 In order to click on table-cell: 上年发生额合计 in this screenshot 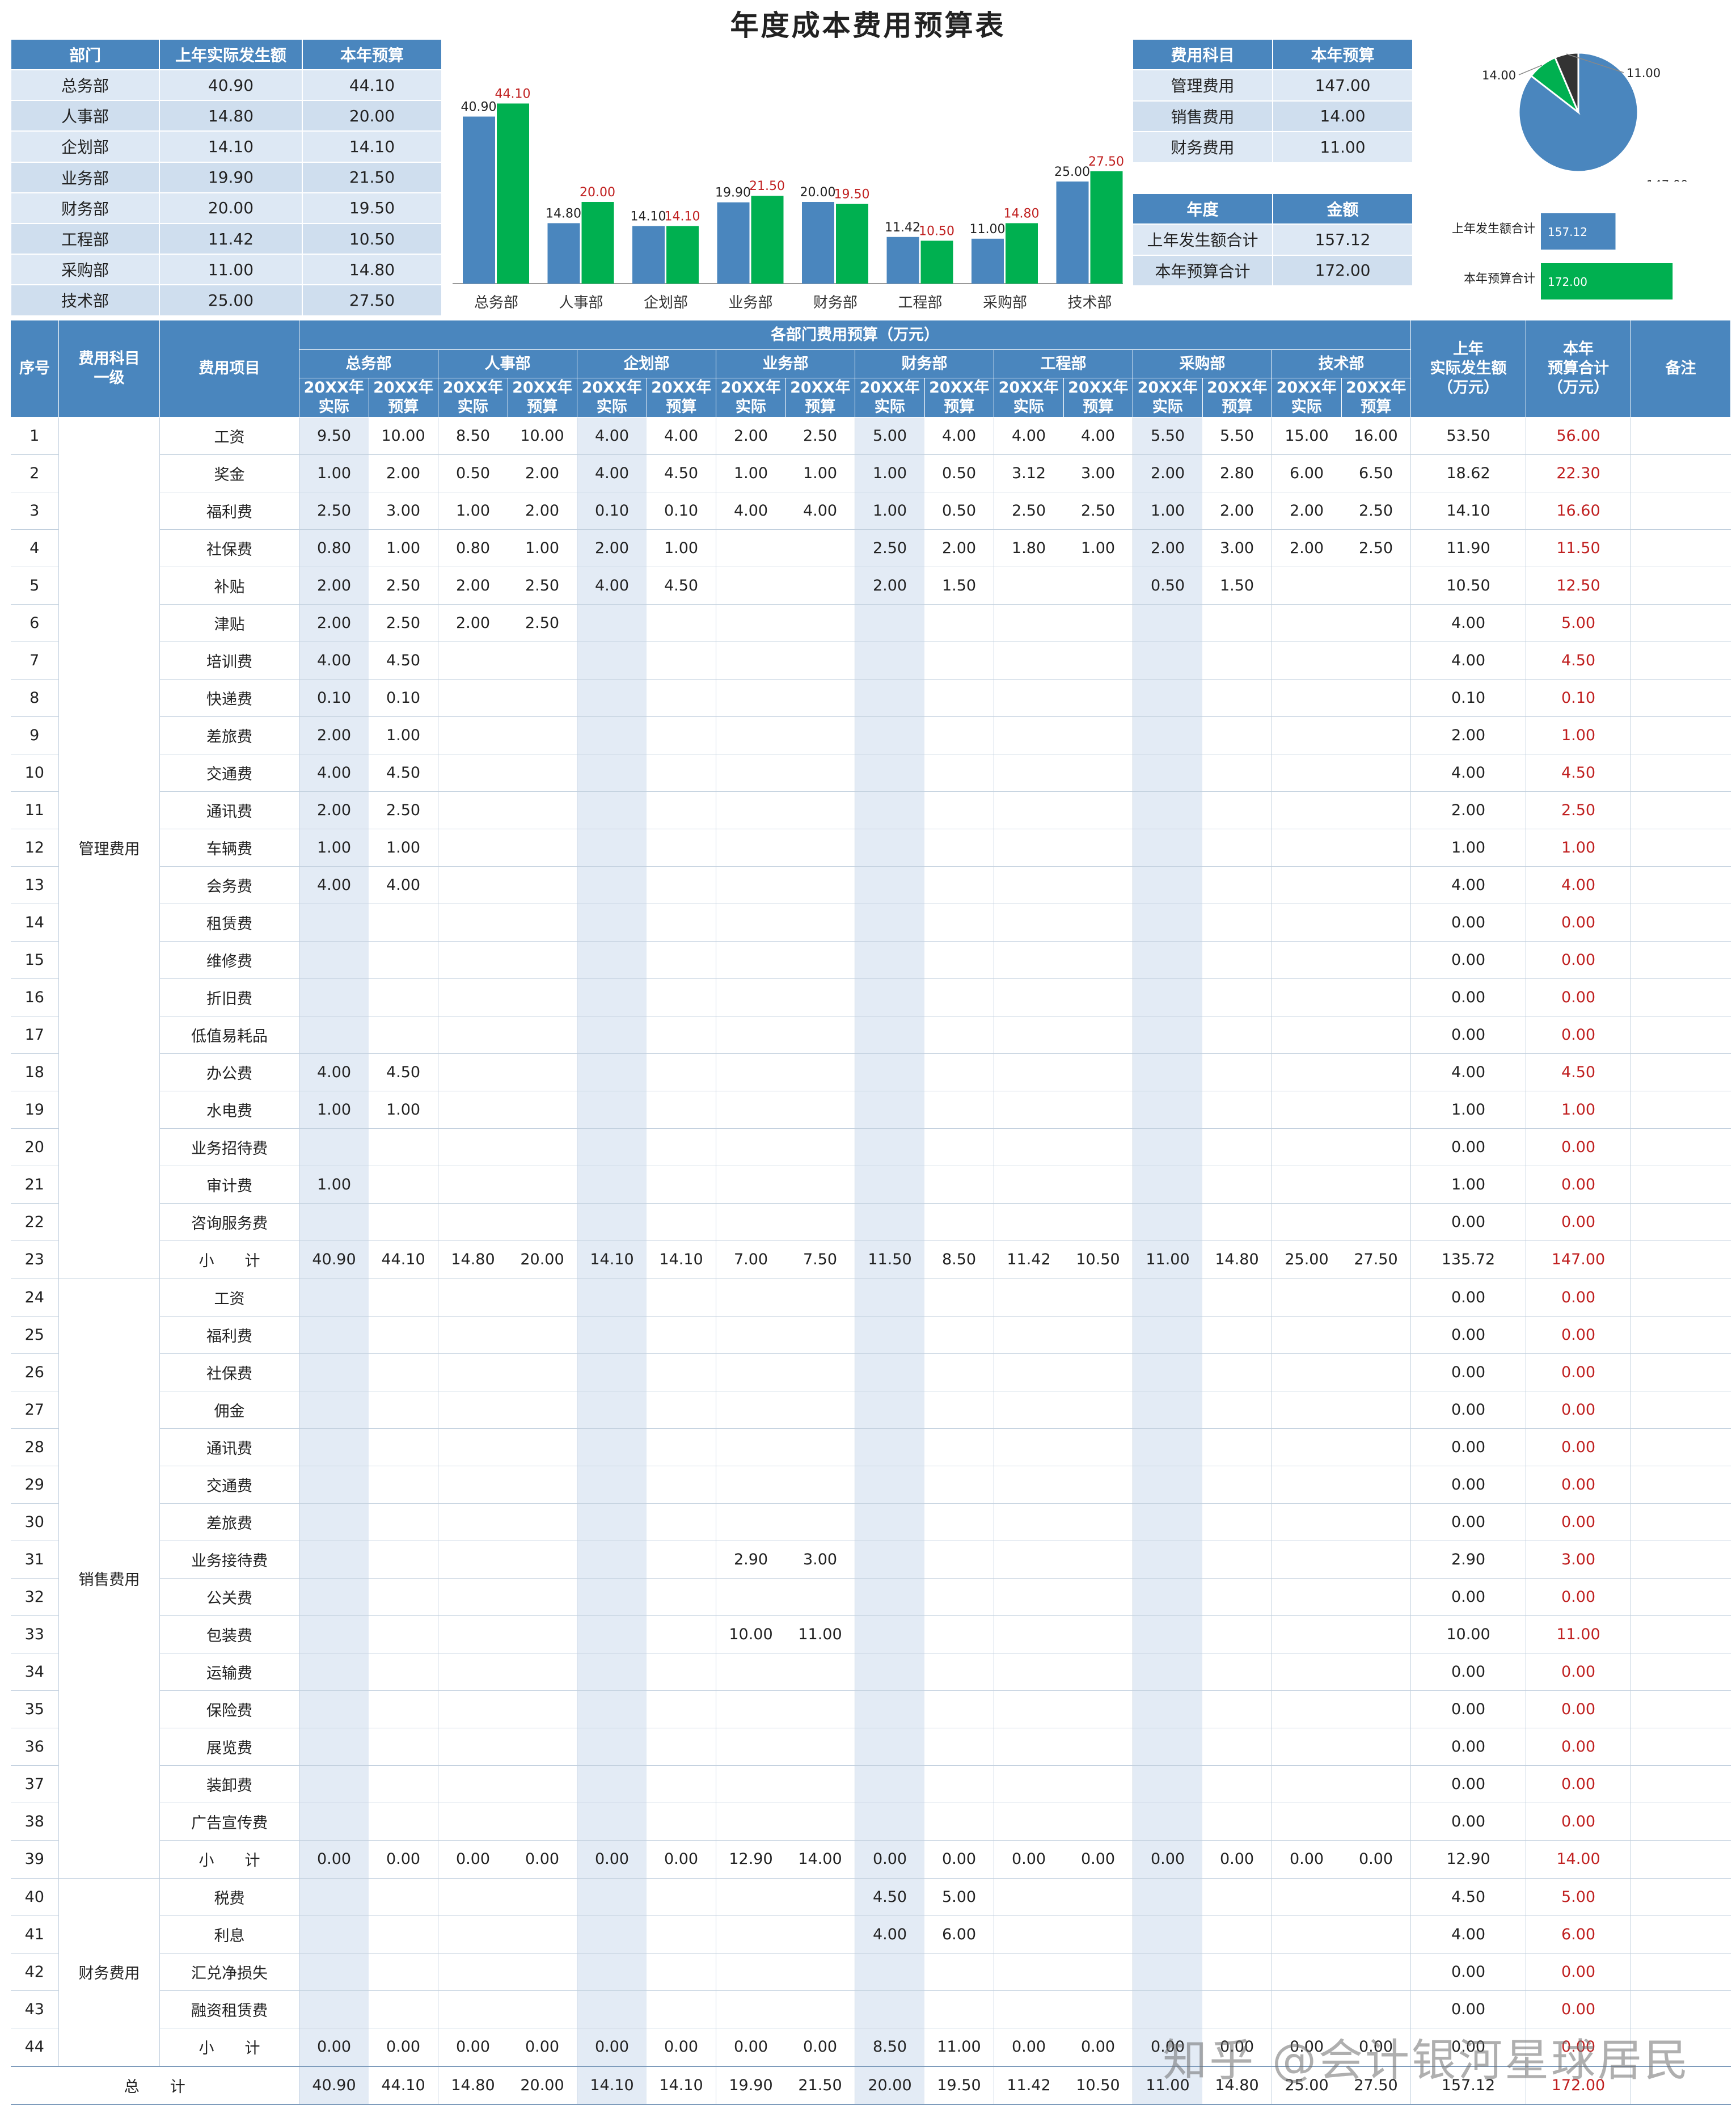, I will do `click(1202, 239)`.